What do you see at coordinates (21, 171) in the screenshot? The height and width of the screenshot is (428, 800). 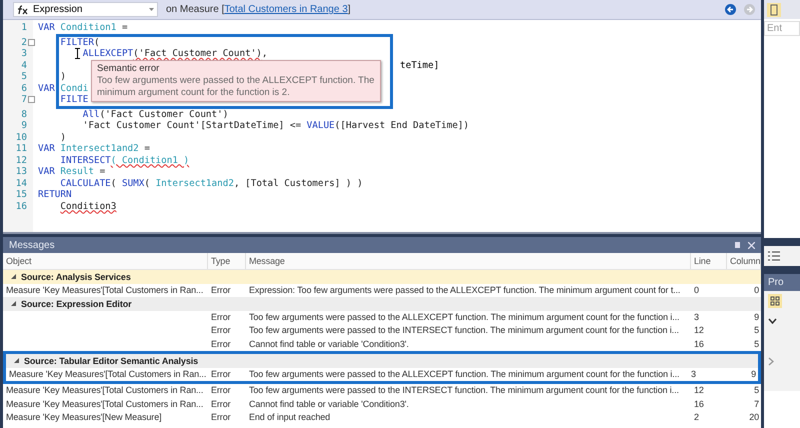 I see `line-number: 13` at bounding box center [21, 171].